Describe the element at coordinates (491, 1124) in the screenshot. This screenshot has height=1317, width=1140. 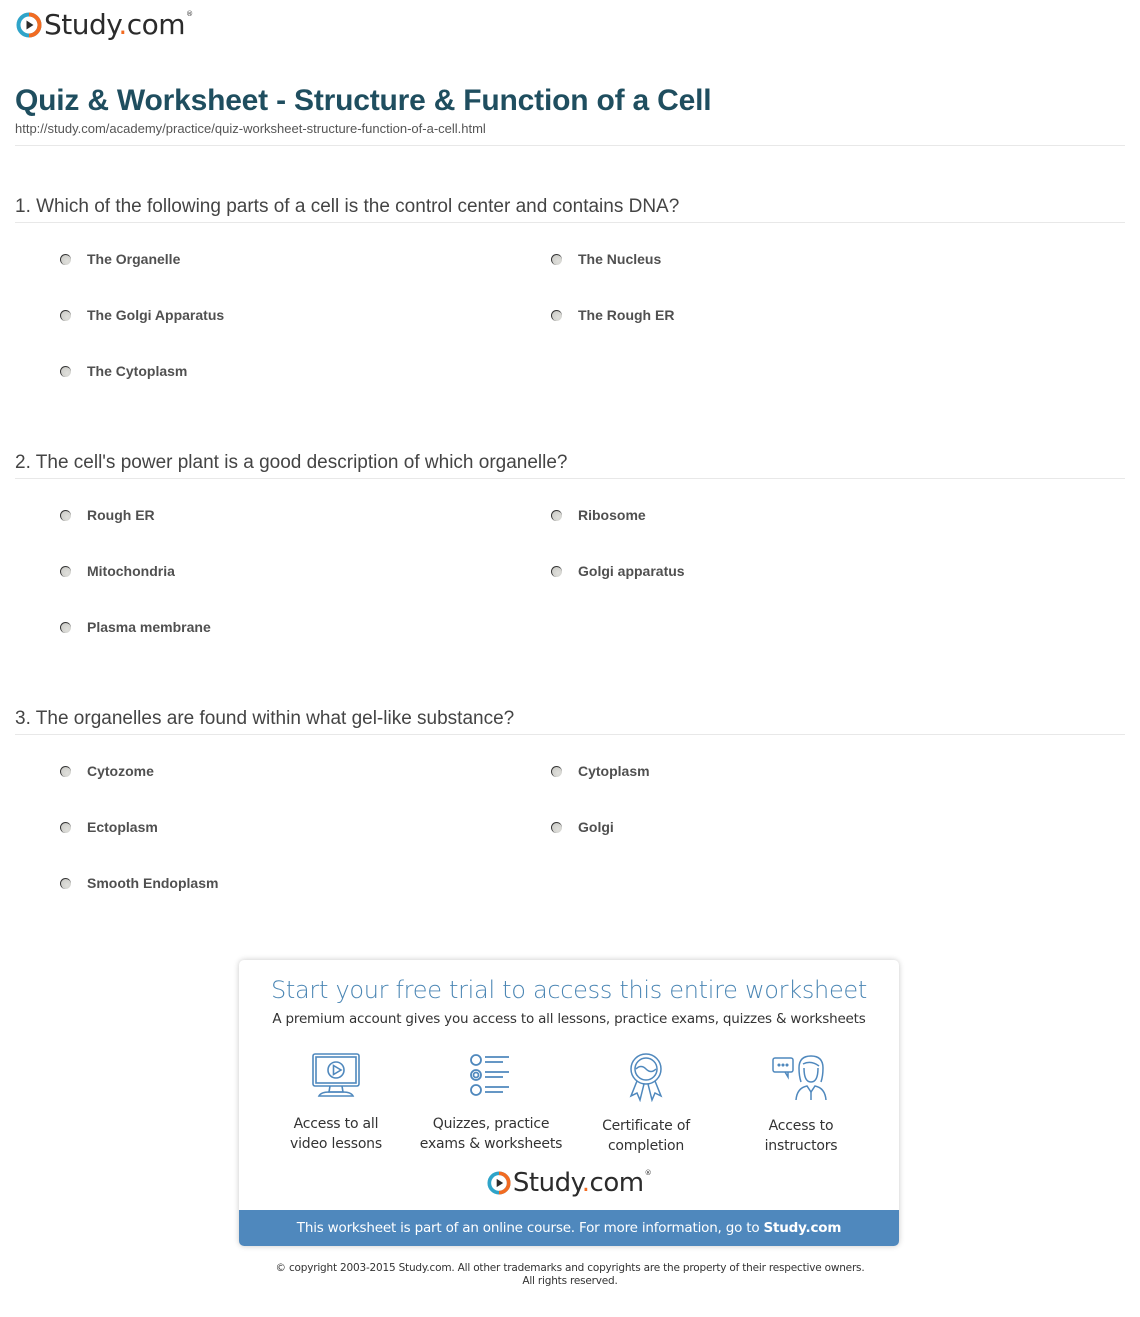
I see `feature-label-line1: Quizzes, practice` at that location.